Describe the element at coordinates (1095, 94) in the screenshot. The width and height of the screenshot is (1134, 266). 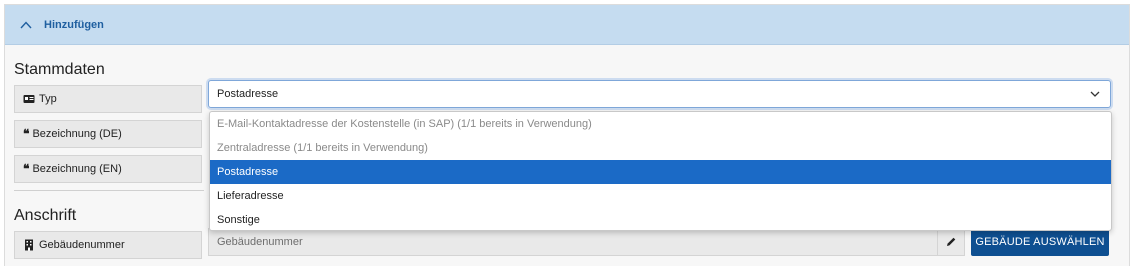
I see `chevron-down-icon` at that location.